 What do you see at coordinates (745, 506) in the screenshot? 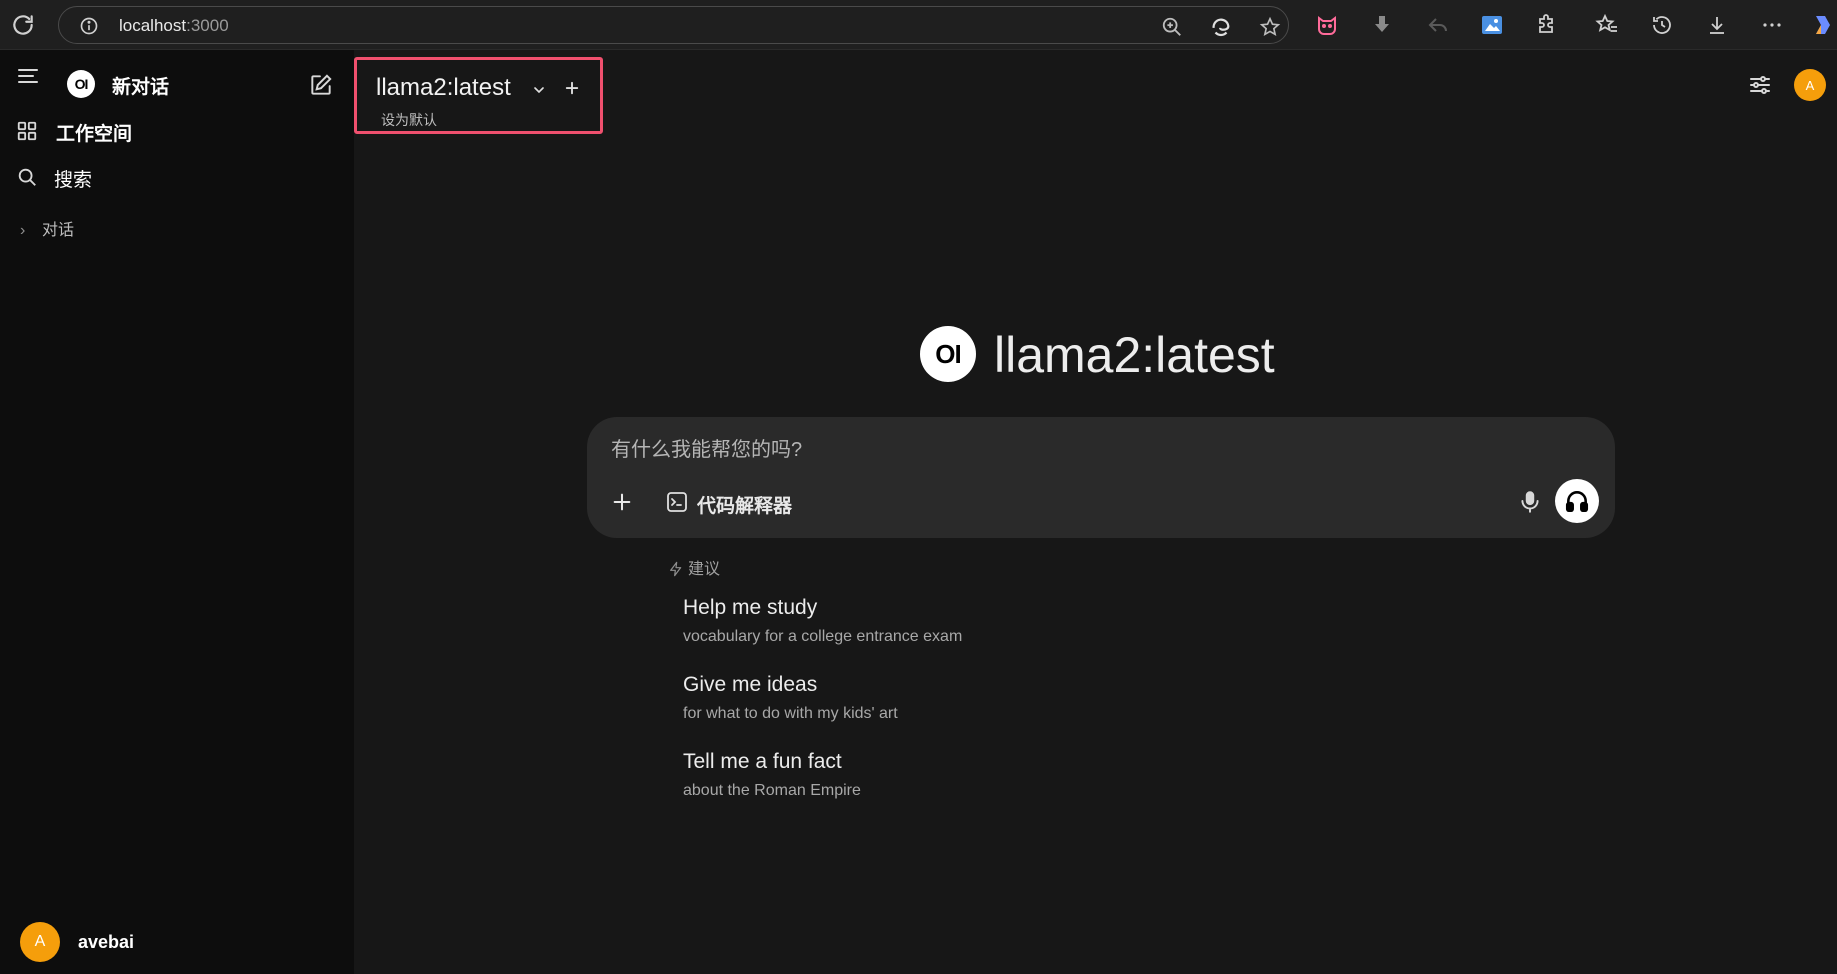
I see `code-interpreter-label: 代码解释器` at bounding box center [745, 506].